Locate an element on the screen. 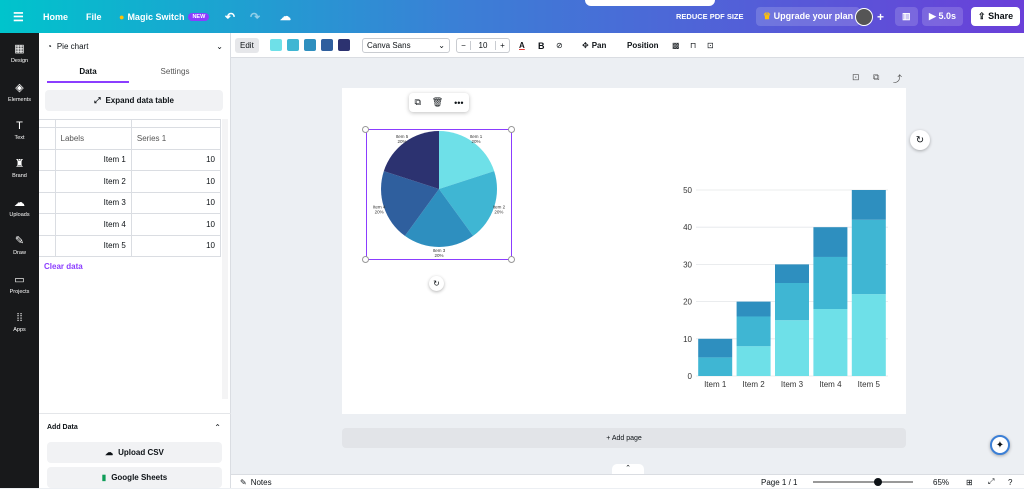 This screenshot has height=489, width=1024. cloud-save-icon: ☁ is located at coordinates (285, 16).